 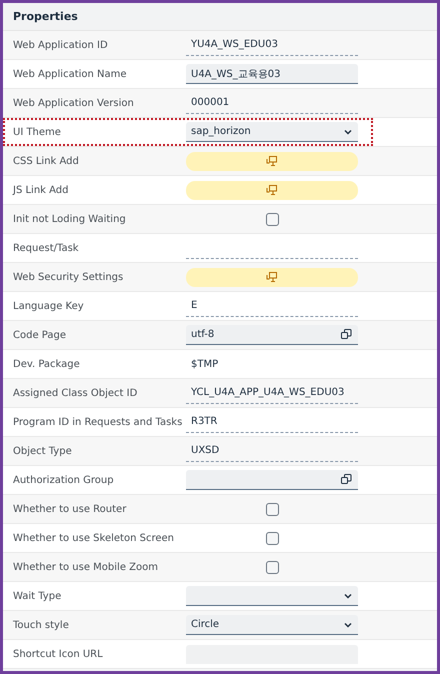 What do you see at coordinates (60, 45) in the screenshot?
I see `field-label: Web Application ID` at bounding box center [60, 45].